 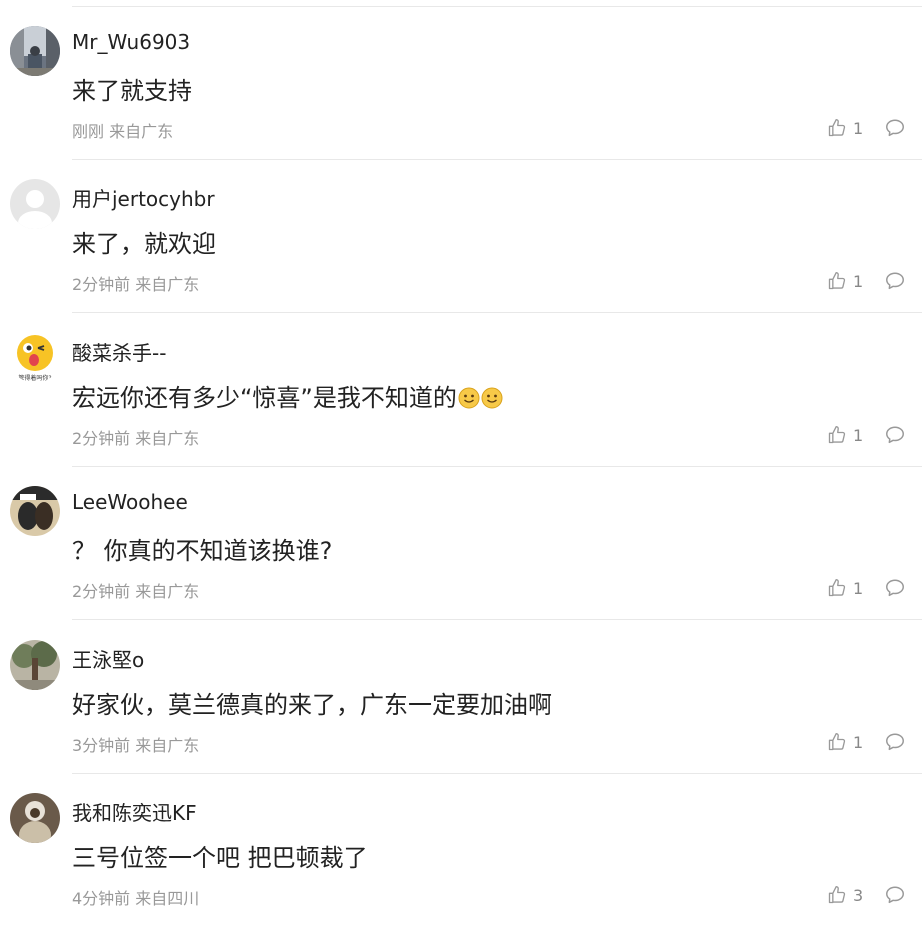 I want to click on default-avatar-icon, so click(x=35, y=204).